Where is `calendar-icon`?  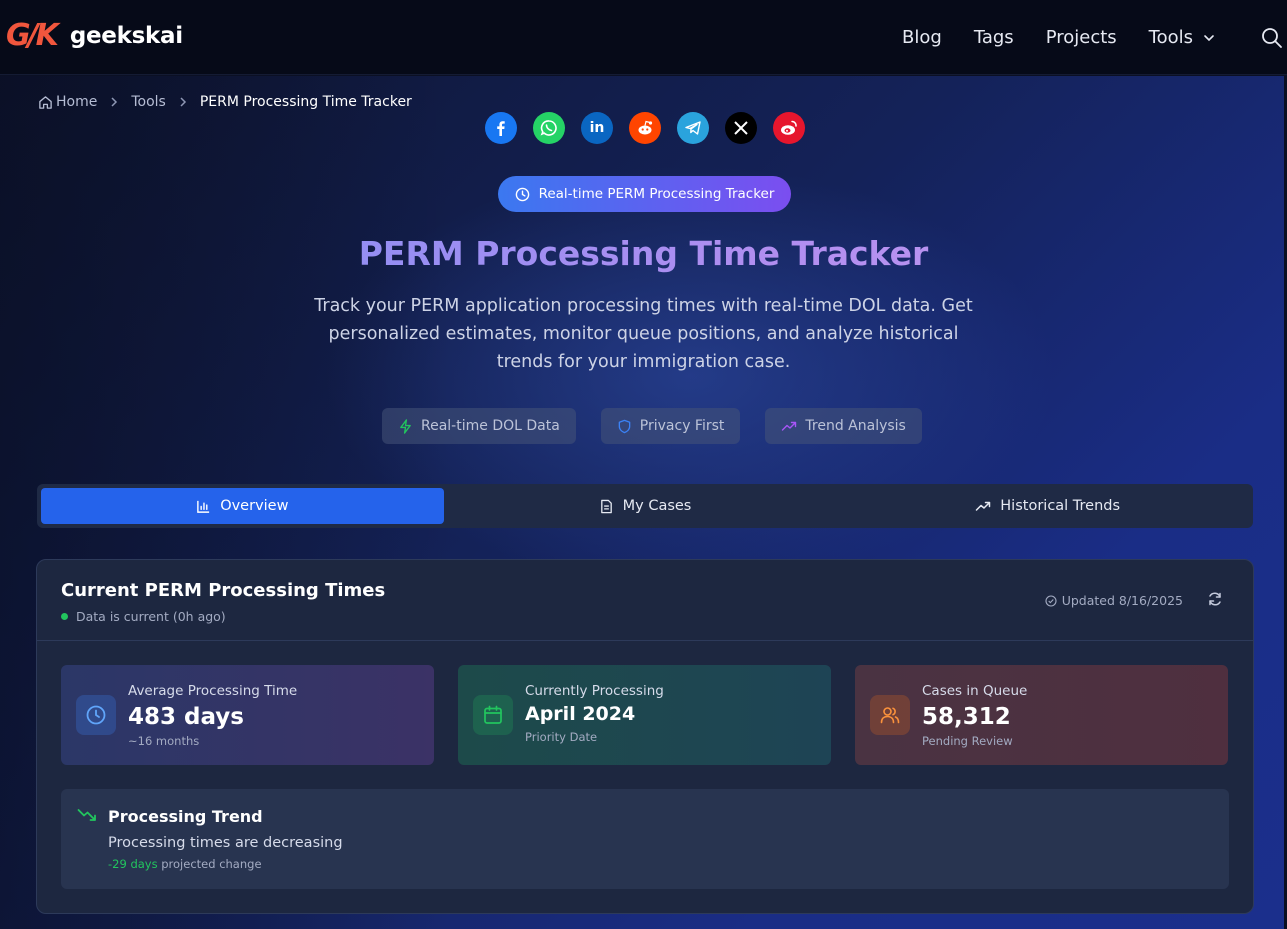 calendar-icon is located at coordinates (493, 714).